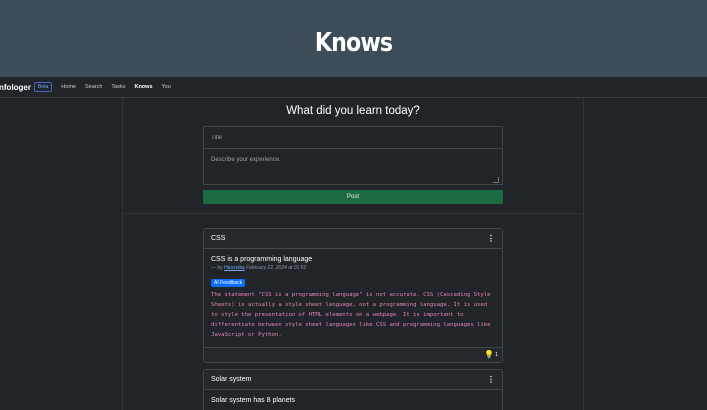  What do you see at coordinates (489, 354) in the screenshot?
I see `lightbulb-icon: 💡` at bounding box center [489, 354].